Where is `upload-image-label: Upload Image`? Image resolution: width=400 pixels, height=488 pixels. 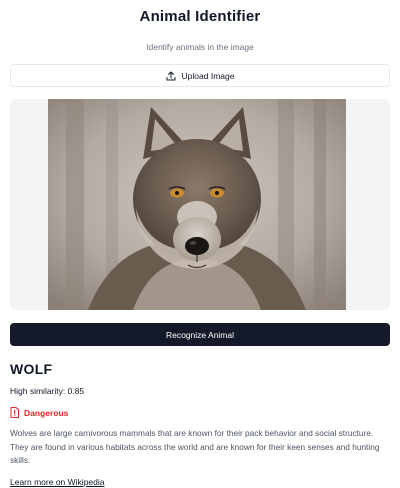 upload-image-label: Upload Image is located at coordinates (208, 75).